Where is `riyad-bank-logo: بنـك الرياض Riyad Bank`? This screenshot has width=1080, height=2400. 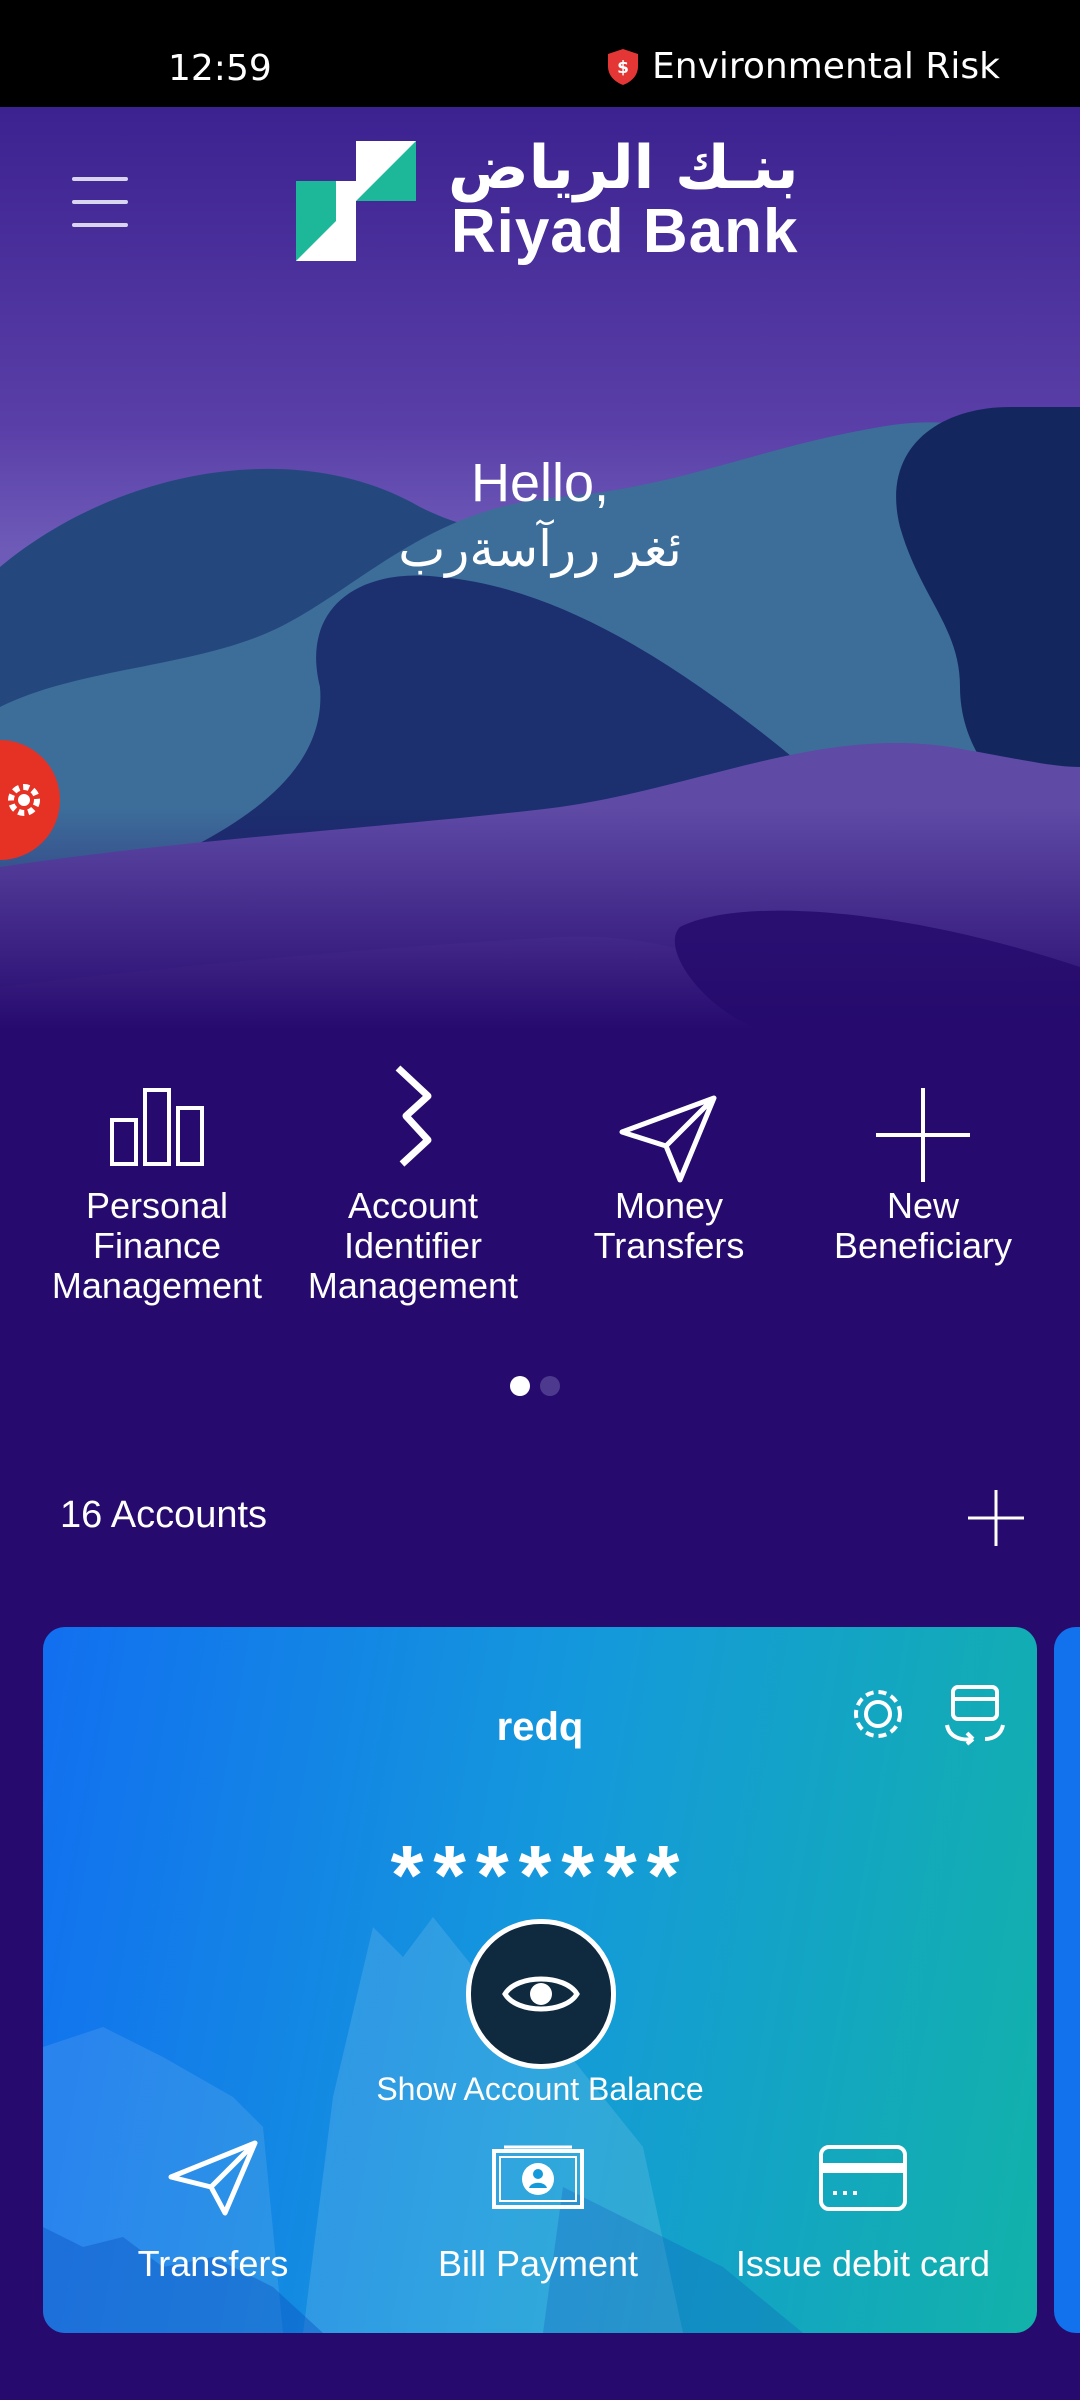 riyad-bank-logo: بنـك الرياض Riyad Bank is located at coordinates (547, 201).